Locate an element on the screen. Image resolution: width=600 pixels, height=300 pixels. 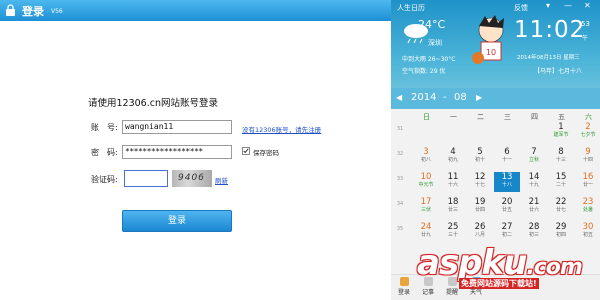
day-number: 25 is located at coordinates (453, 227).